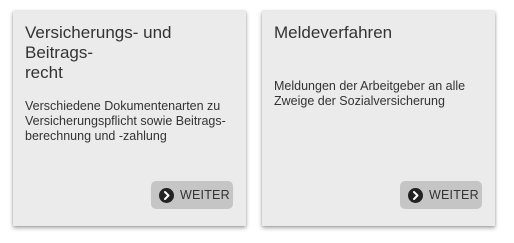  What do you see at coordinates (98, 52) in the screenshot?
I see `card-title: Versicherungs- und Beitrags- recht` at bounding box center [98, 52].